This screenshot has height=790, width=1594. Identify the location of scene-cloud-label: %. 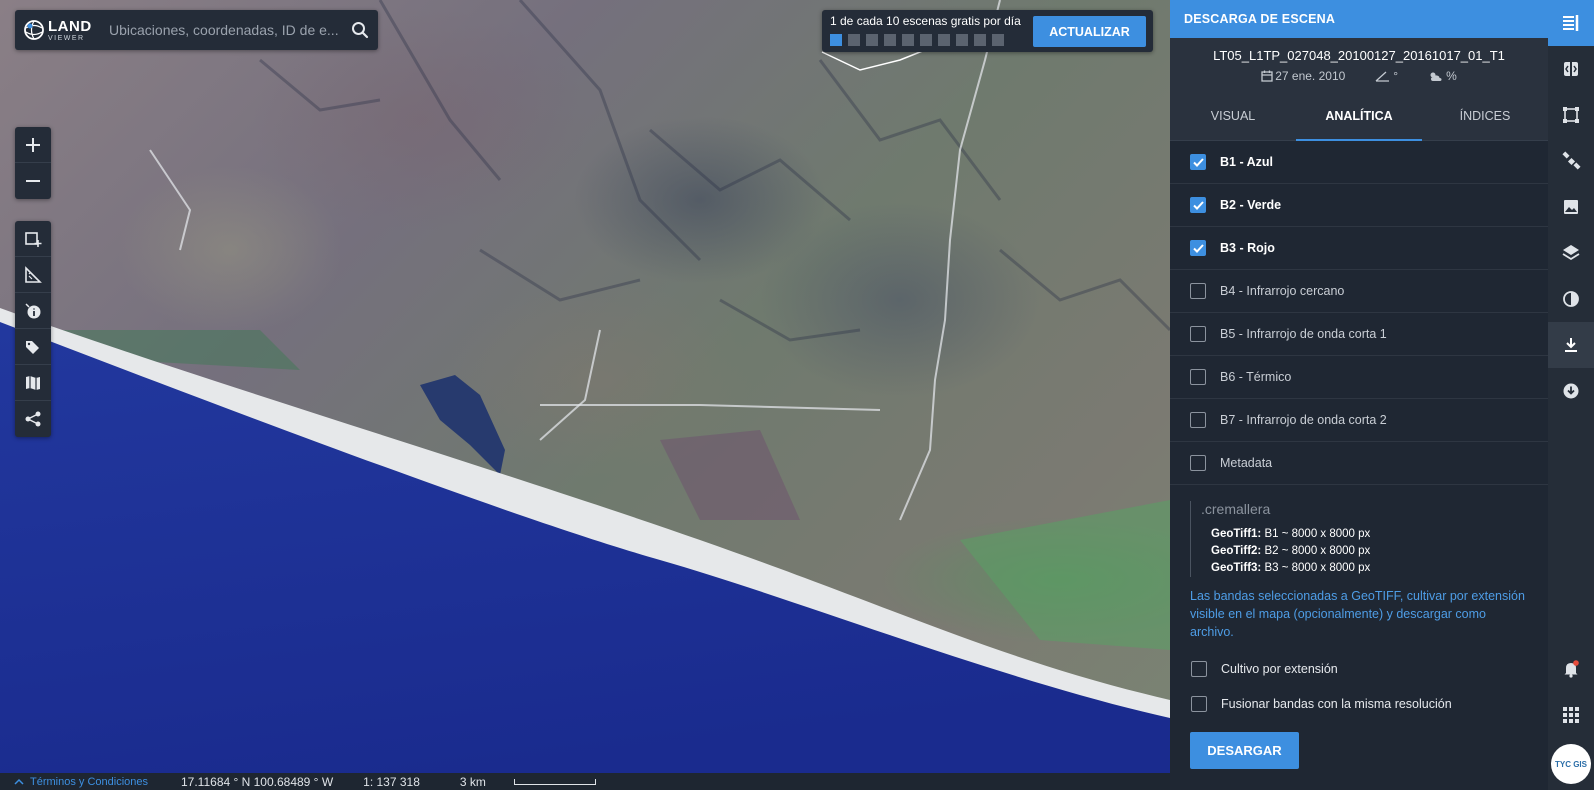
(1451, 76).